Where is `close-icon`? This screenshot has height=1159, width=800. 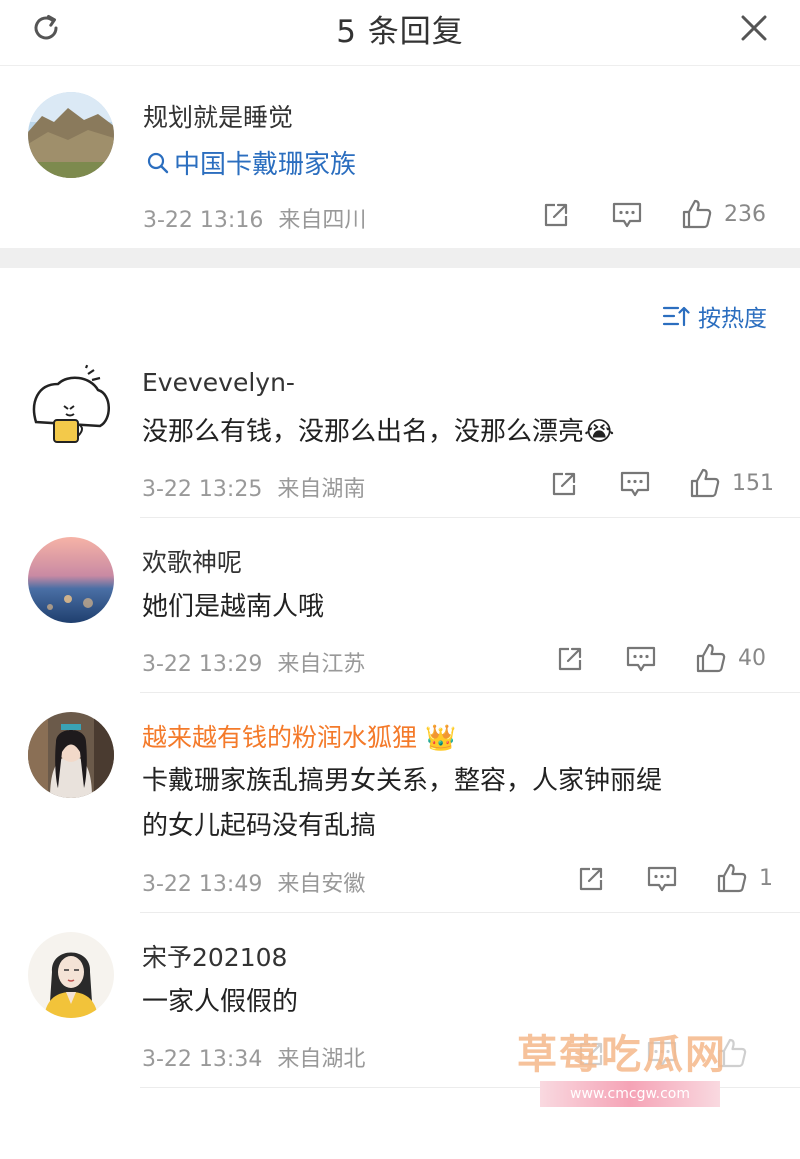 close-icon is located at coordinates (754, 28).